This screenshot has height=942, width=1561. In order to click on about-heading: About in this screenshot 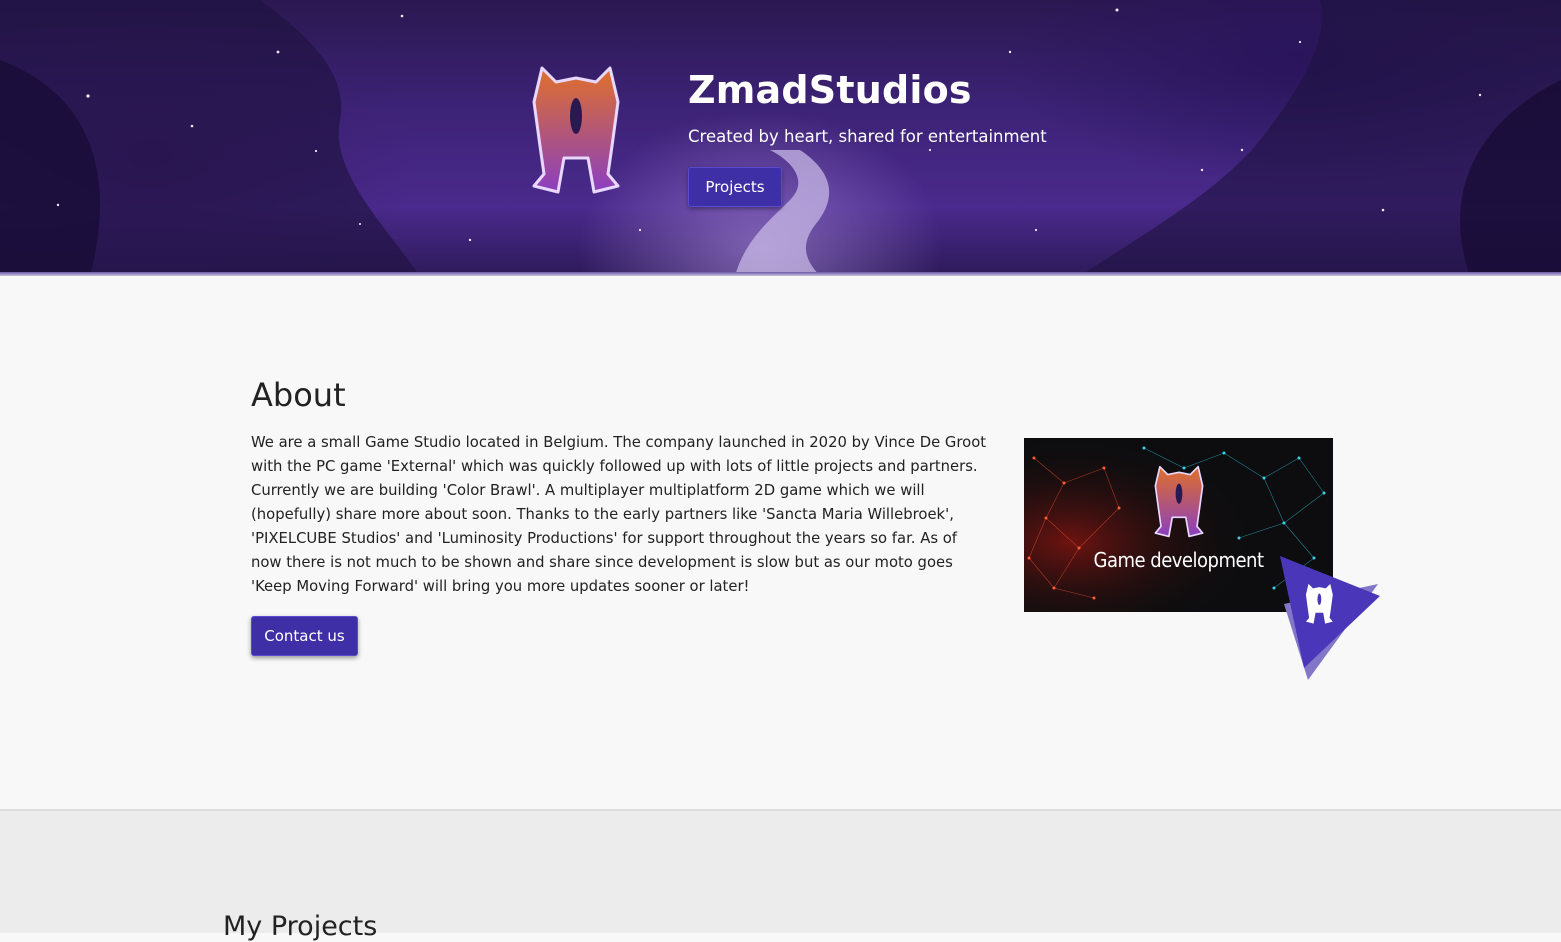, I will do `click(298, 395)`.